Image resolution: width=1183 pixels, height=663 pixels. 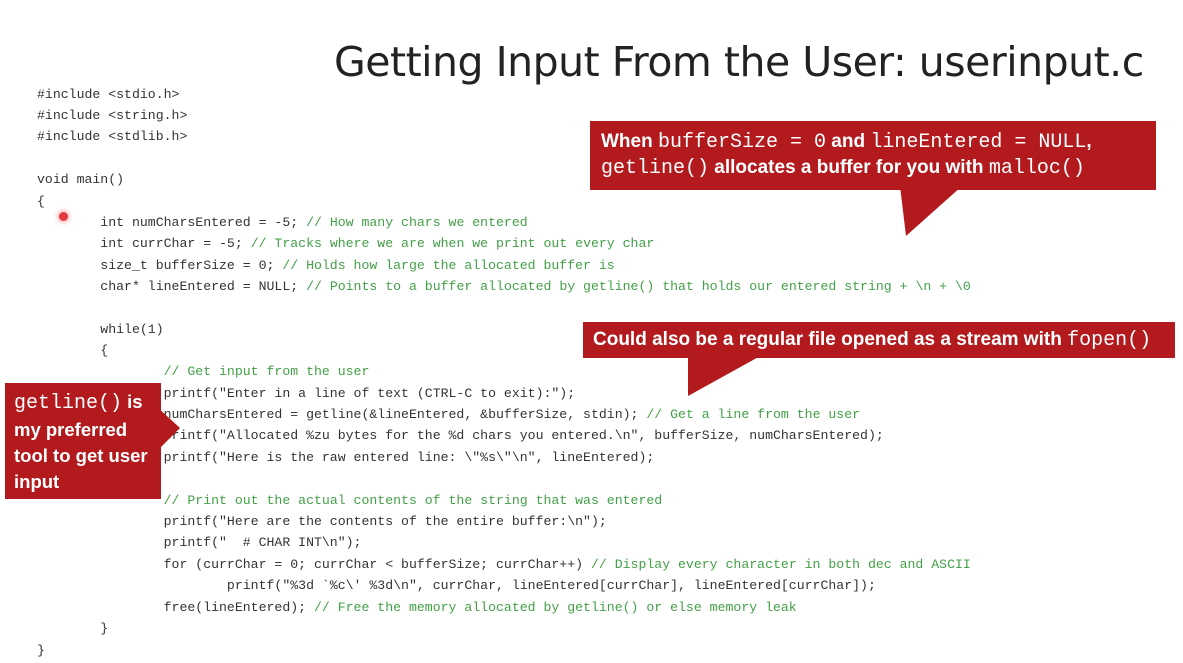 What do you see at coordinates (1036, 168) in the screenshot?
I see `callout-malloc-code-malloc: malloc()` at bounding box center [1036, 168].